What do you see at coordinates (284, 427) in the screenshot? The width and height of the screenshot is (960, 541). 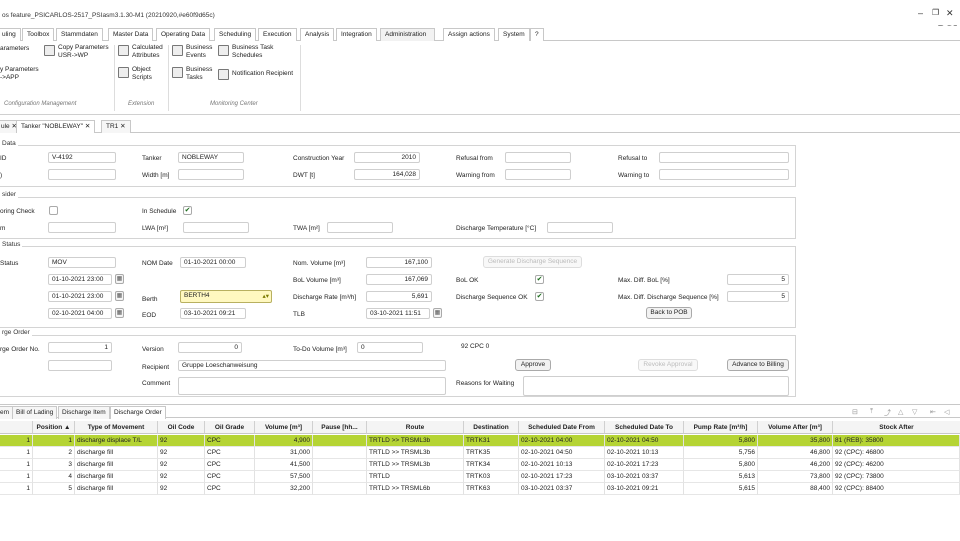 I see `column-header-volume: Volume [m³]` at bounding box center [284, 427].